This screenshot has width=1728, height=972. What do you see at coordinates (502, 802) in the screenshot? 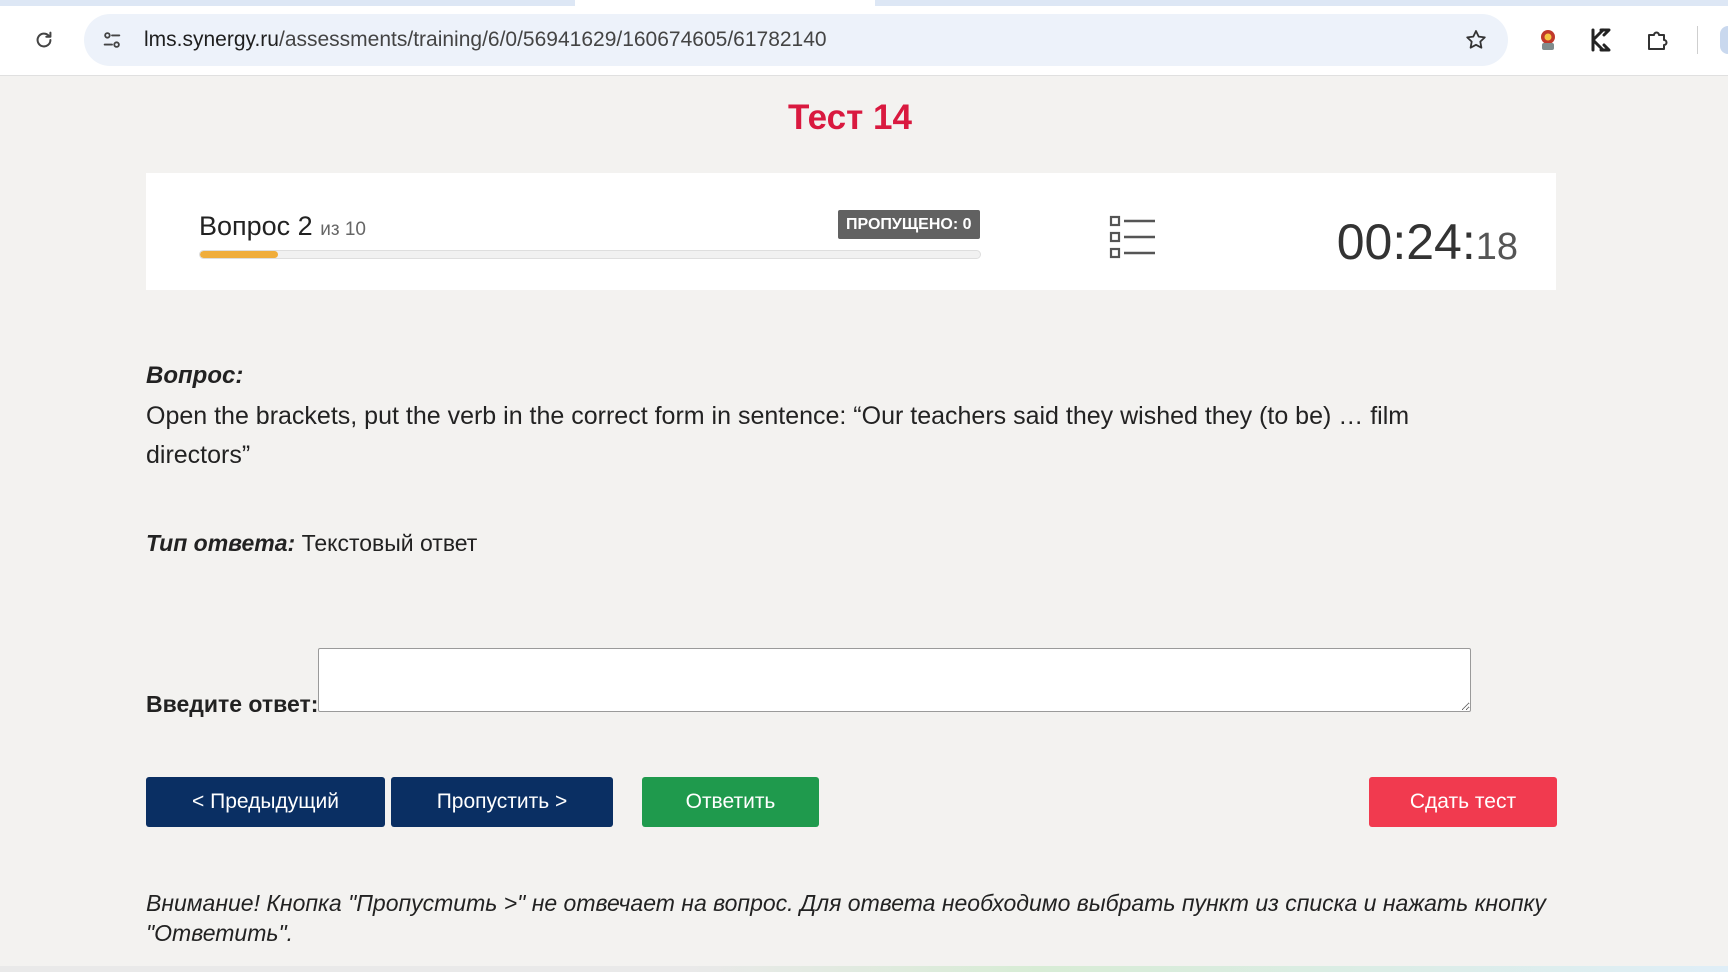
I see `skip-button: Пропустить >` at bounding box center [502, 802].